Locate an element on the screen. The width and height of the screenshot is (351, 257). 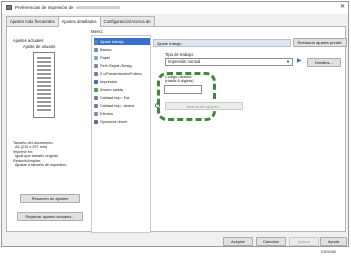
menu-item-label: Opciones driver is located at coordinates (114, 121).